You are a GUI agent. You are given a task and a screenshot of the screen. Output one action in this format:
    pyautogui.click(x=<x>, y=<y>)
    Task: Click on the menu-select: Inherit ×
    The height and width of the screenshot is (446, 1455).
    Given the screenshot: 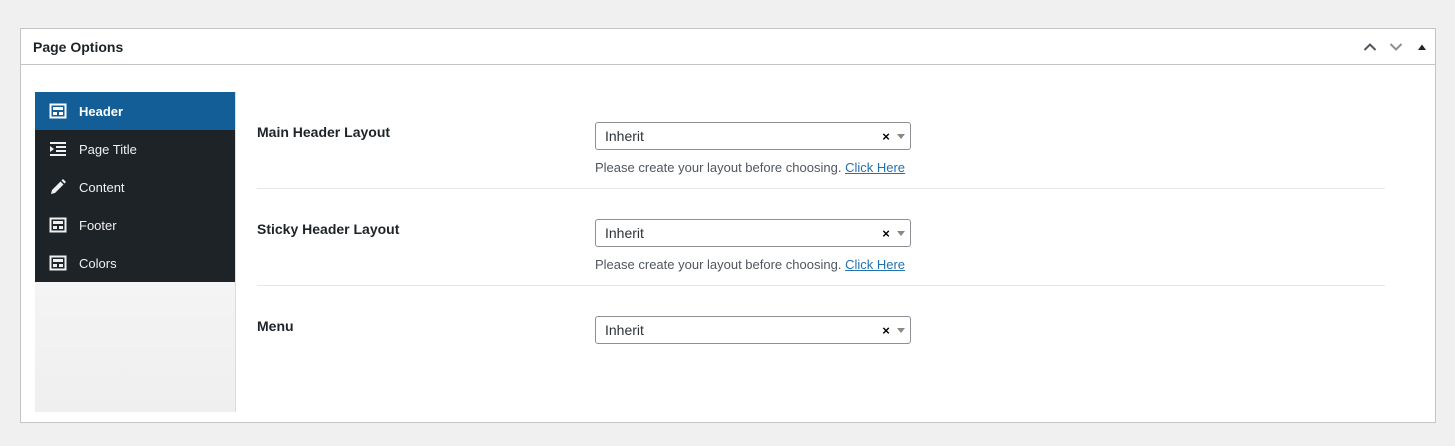 What is the action you would take?
    pyautogui.click(x=753, y=330)
    